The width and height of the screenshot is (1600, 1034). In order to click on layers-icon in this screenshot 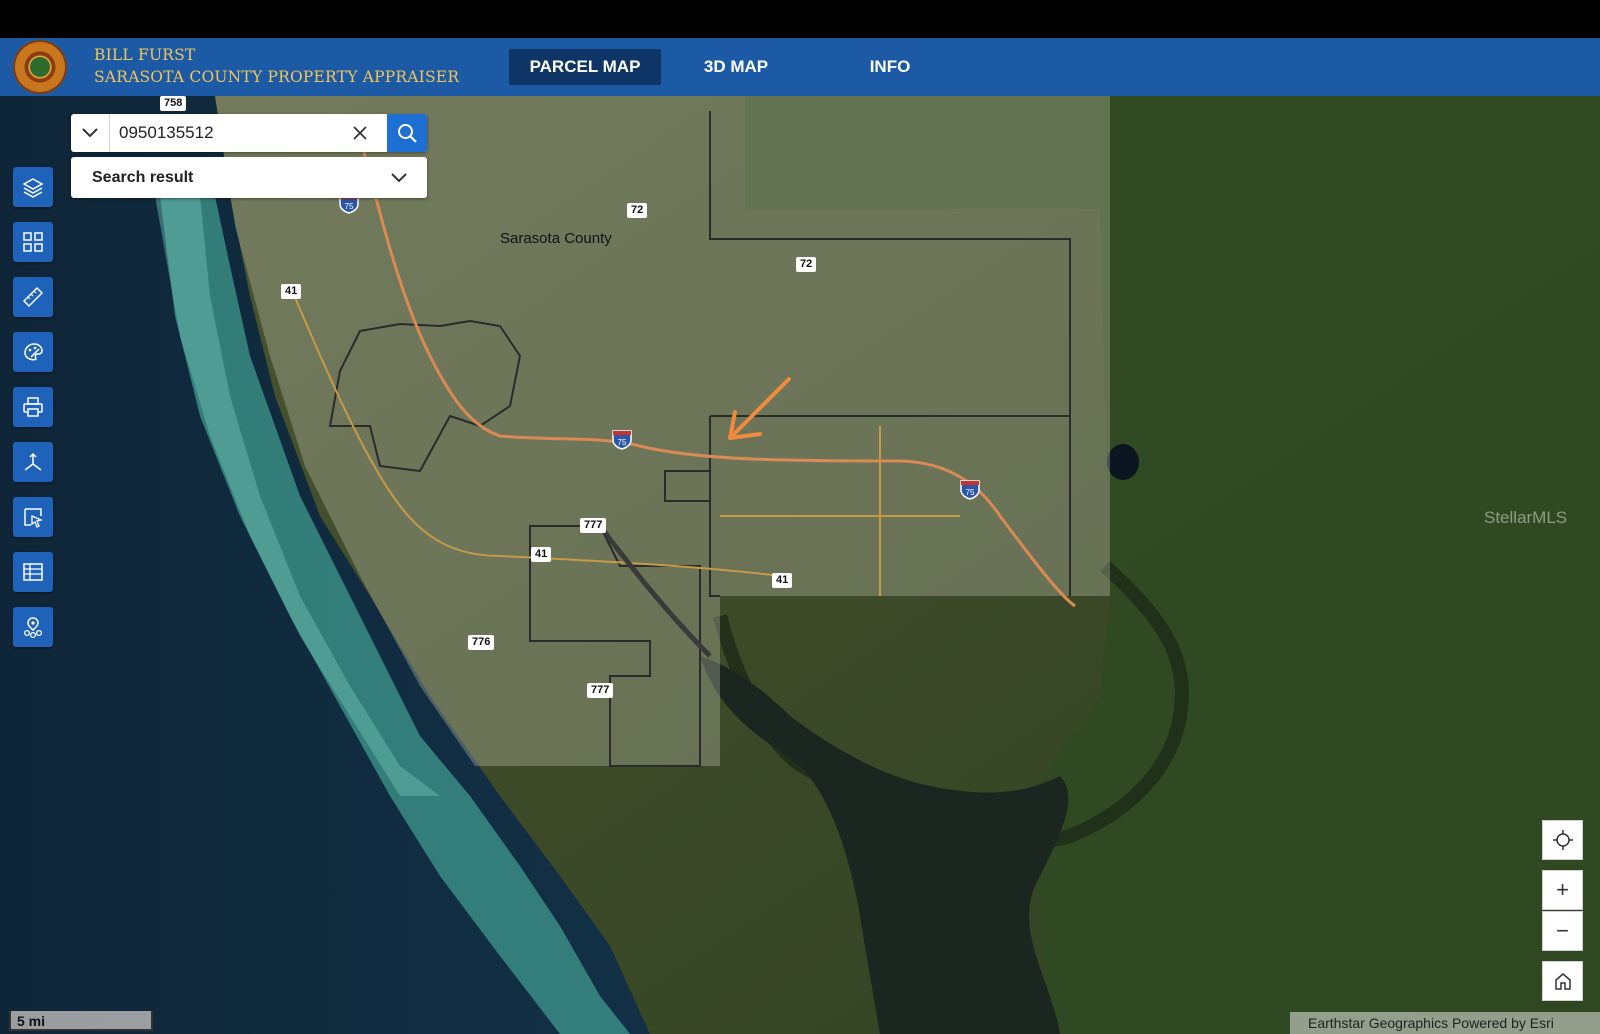, I will do `click(33, 188)`.